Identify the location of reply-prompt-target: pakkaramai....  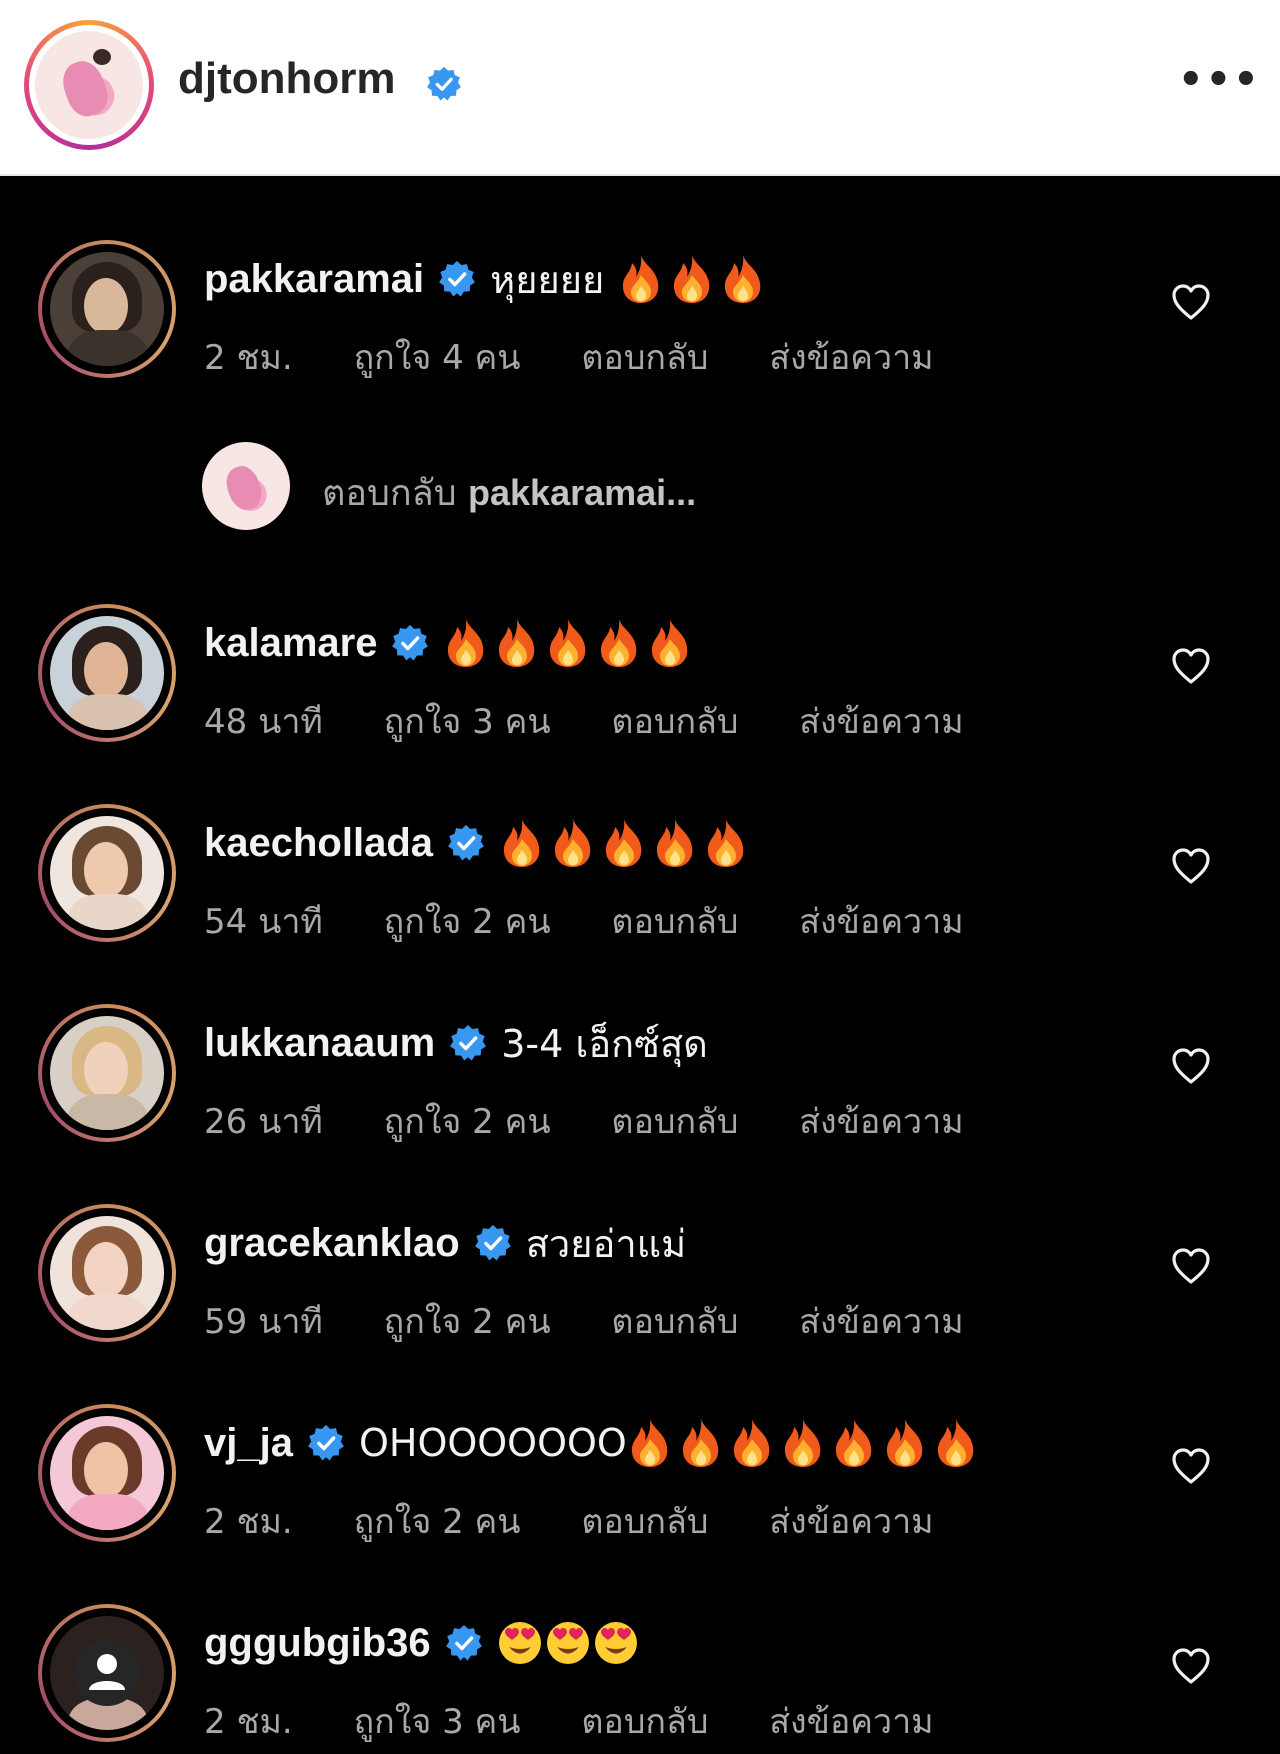
(582, 492).